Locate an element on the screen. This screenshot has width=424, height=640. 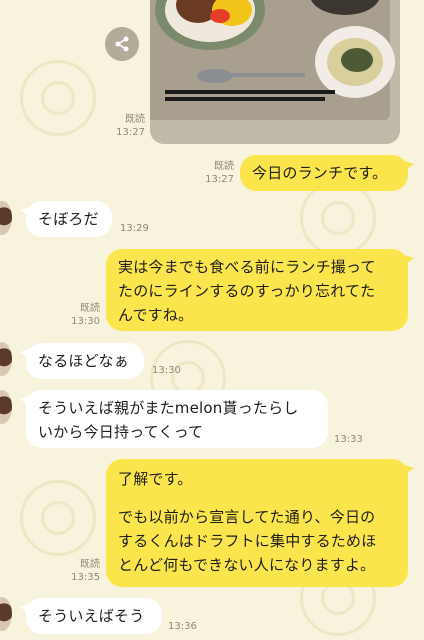
message-line: でも以前から宣言してた通り、今日の is located at coordinates (247, 517).